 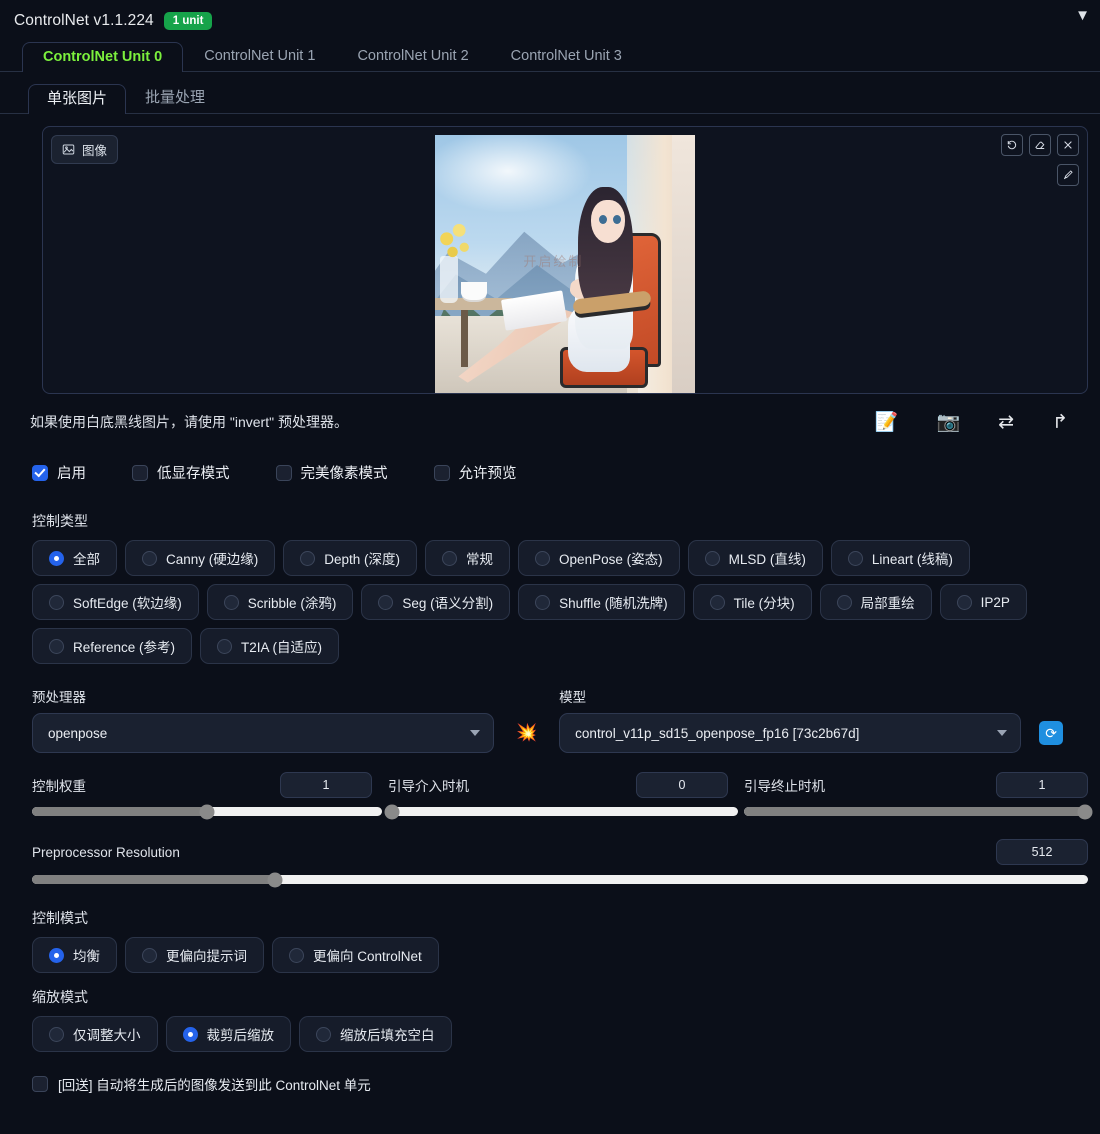 What do you see at coordinates (362, 559) in the screenshot?
I see `option-label: Depth (深度)` at bounding box center [362, 559].